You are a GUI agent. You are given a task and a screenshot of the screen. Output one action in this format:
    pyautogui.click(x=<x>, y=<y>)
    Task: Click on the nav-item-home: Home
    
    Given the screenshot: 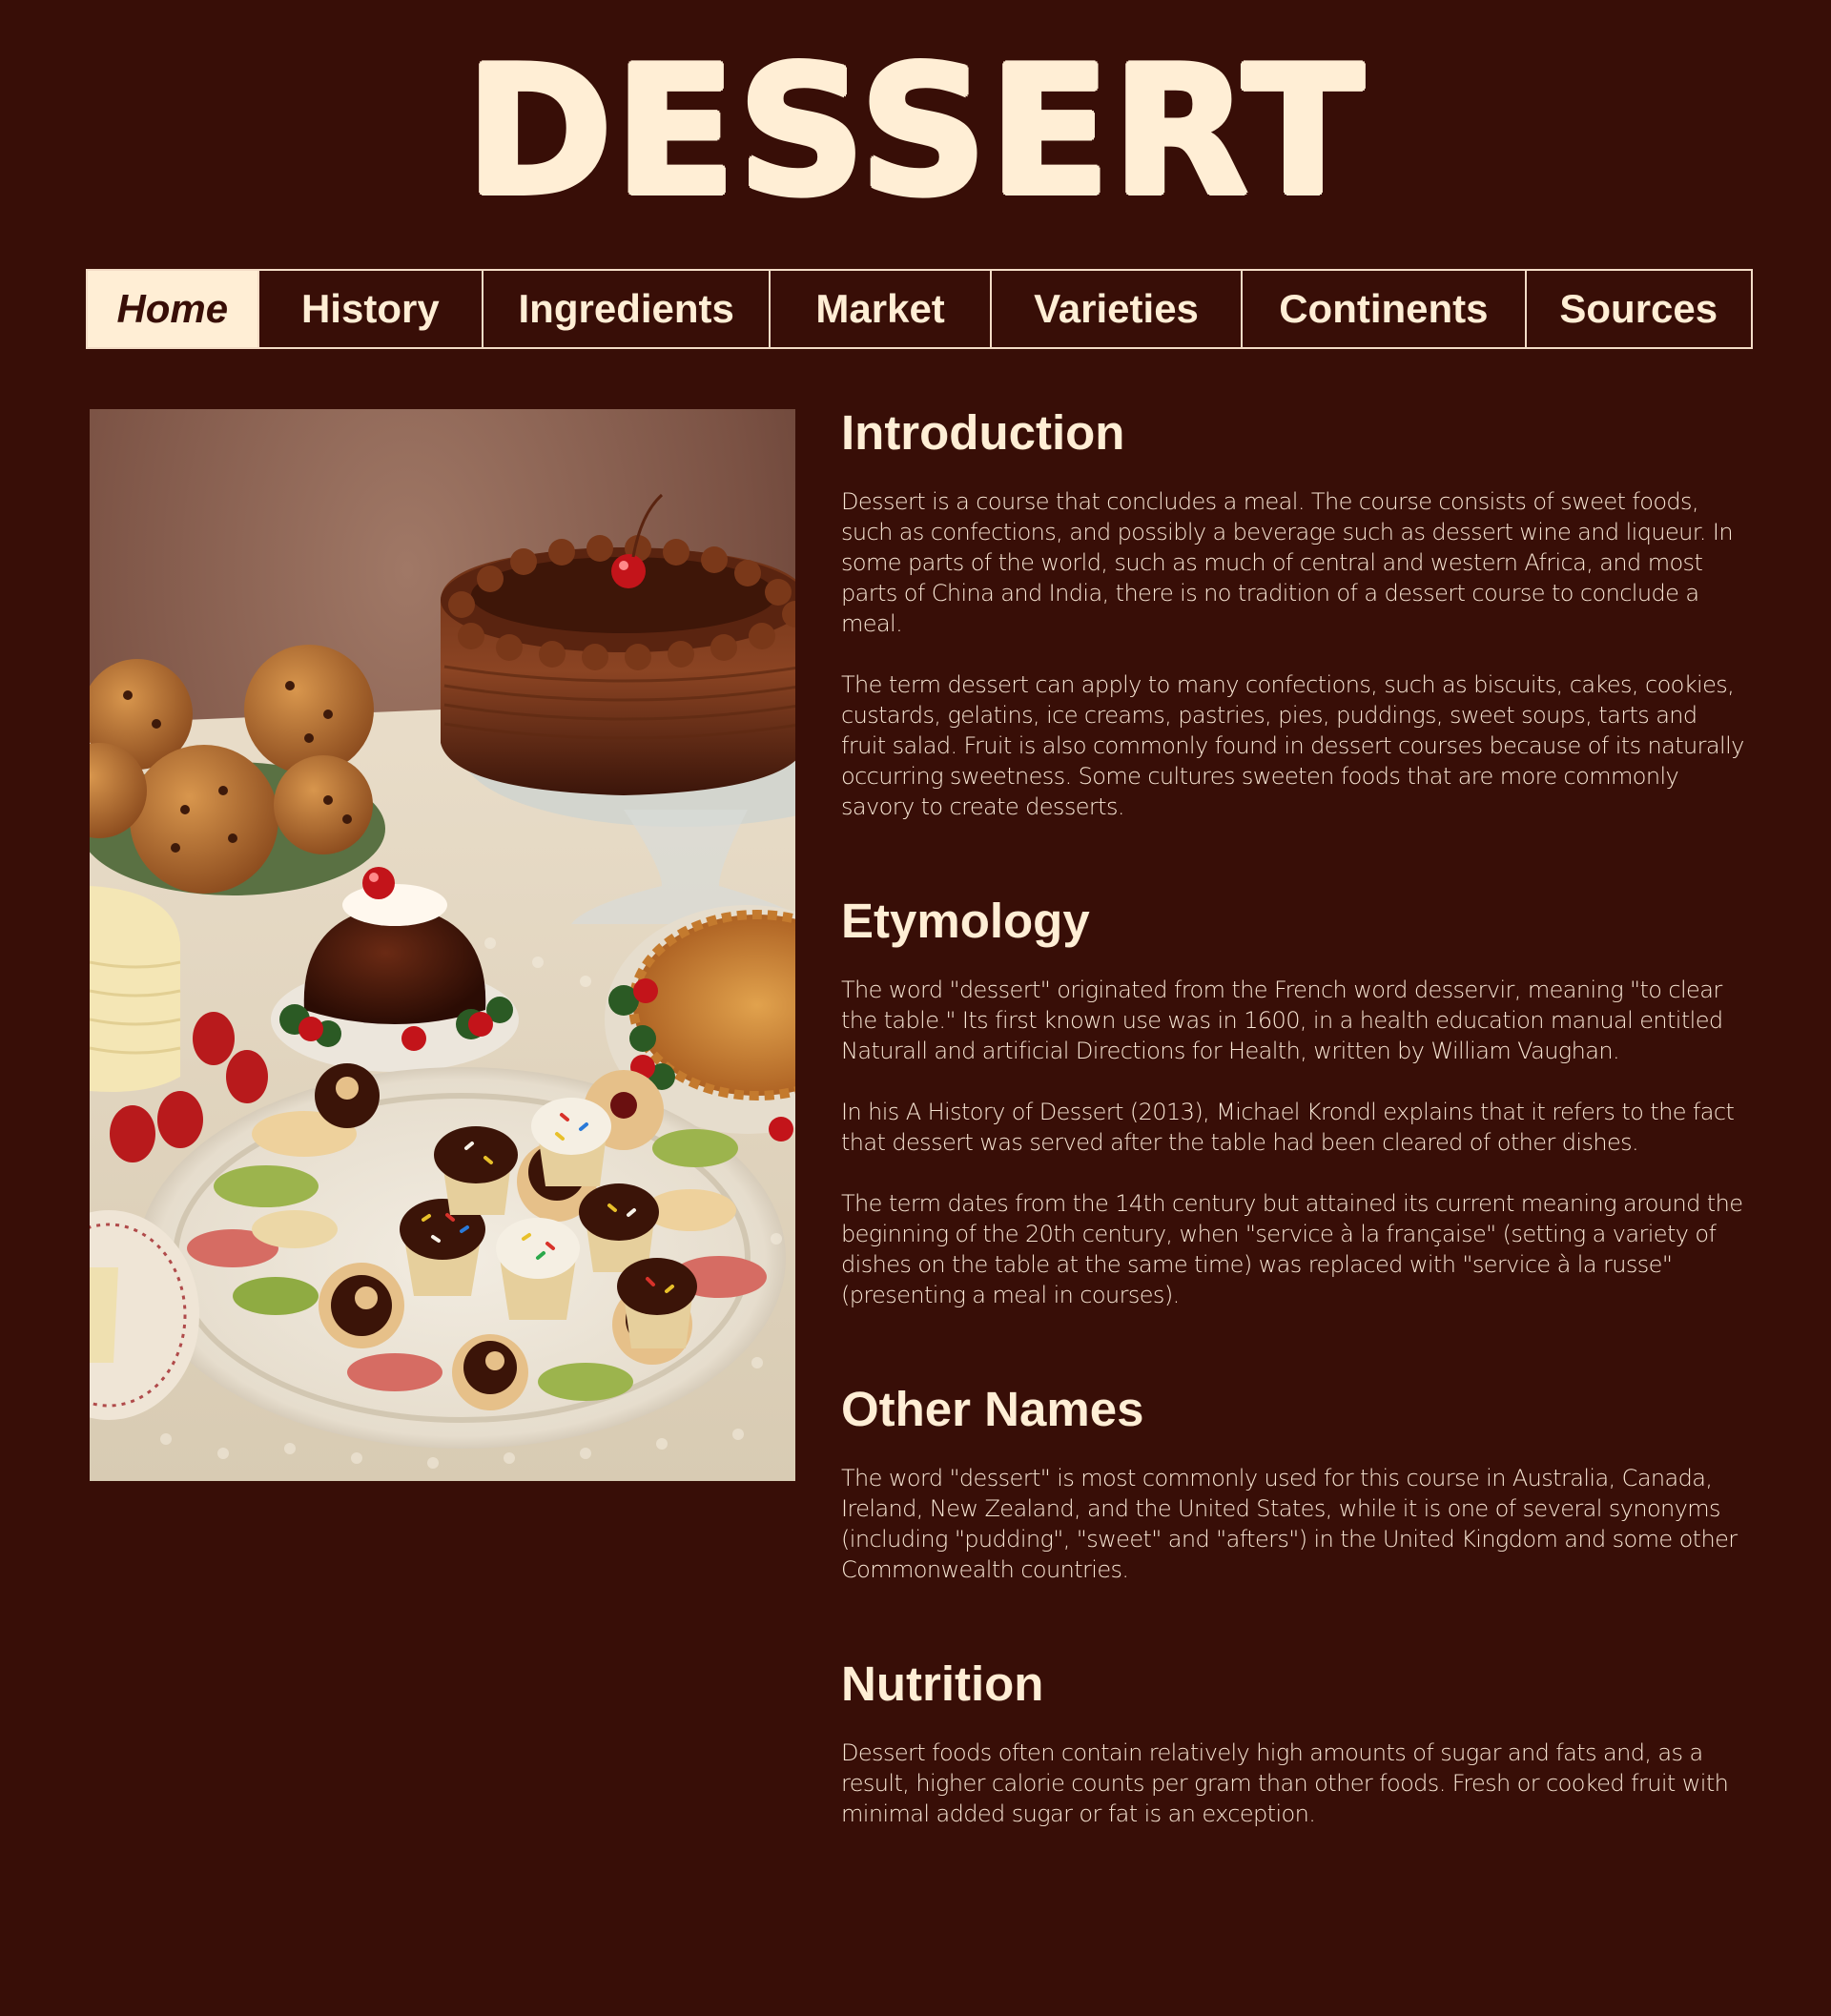 What is the action you would take?
    pyautogui.click(x=173, y=309)
    